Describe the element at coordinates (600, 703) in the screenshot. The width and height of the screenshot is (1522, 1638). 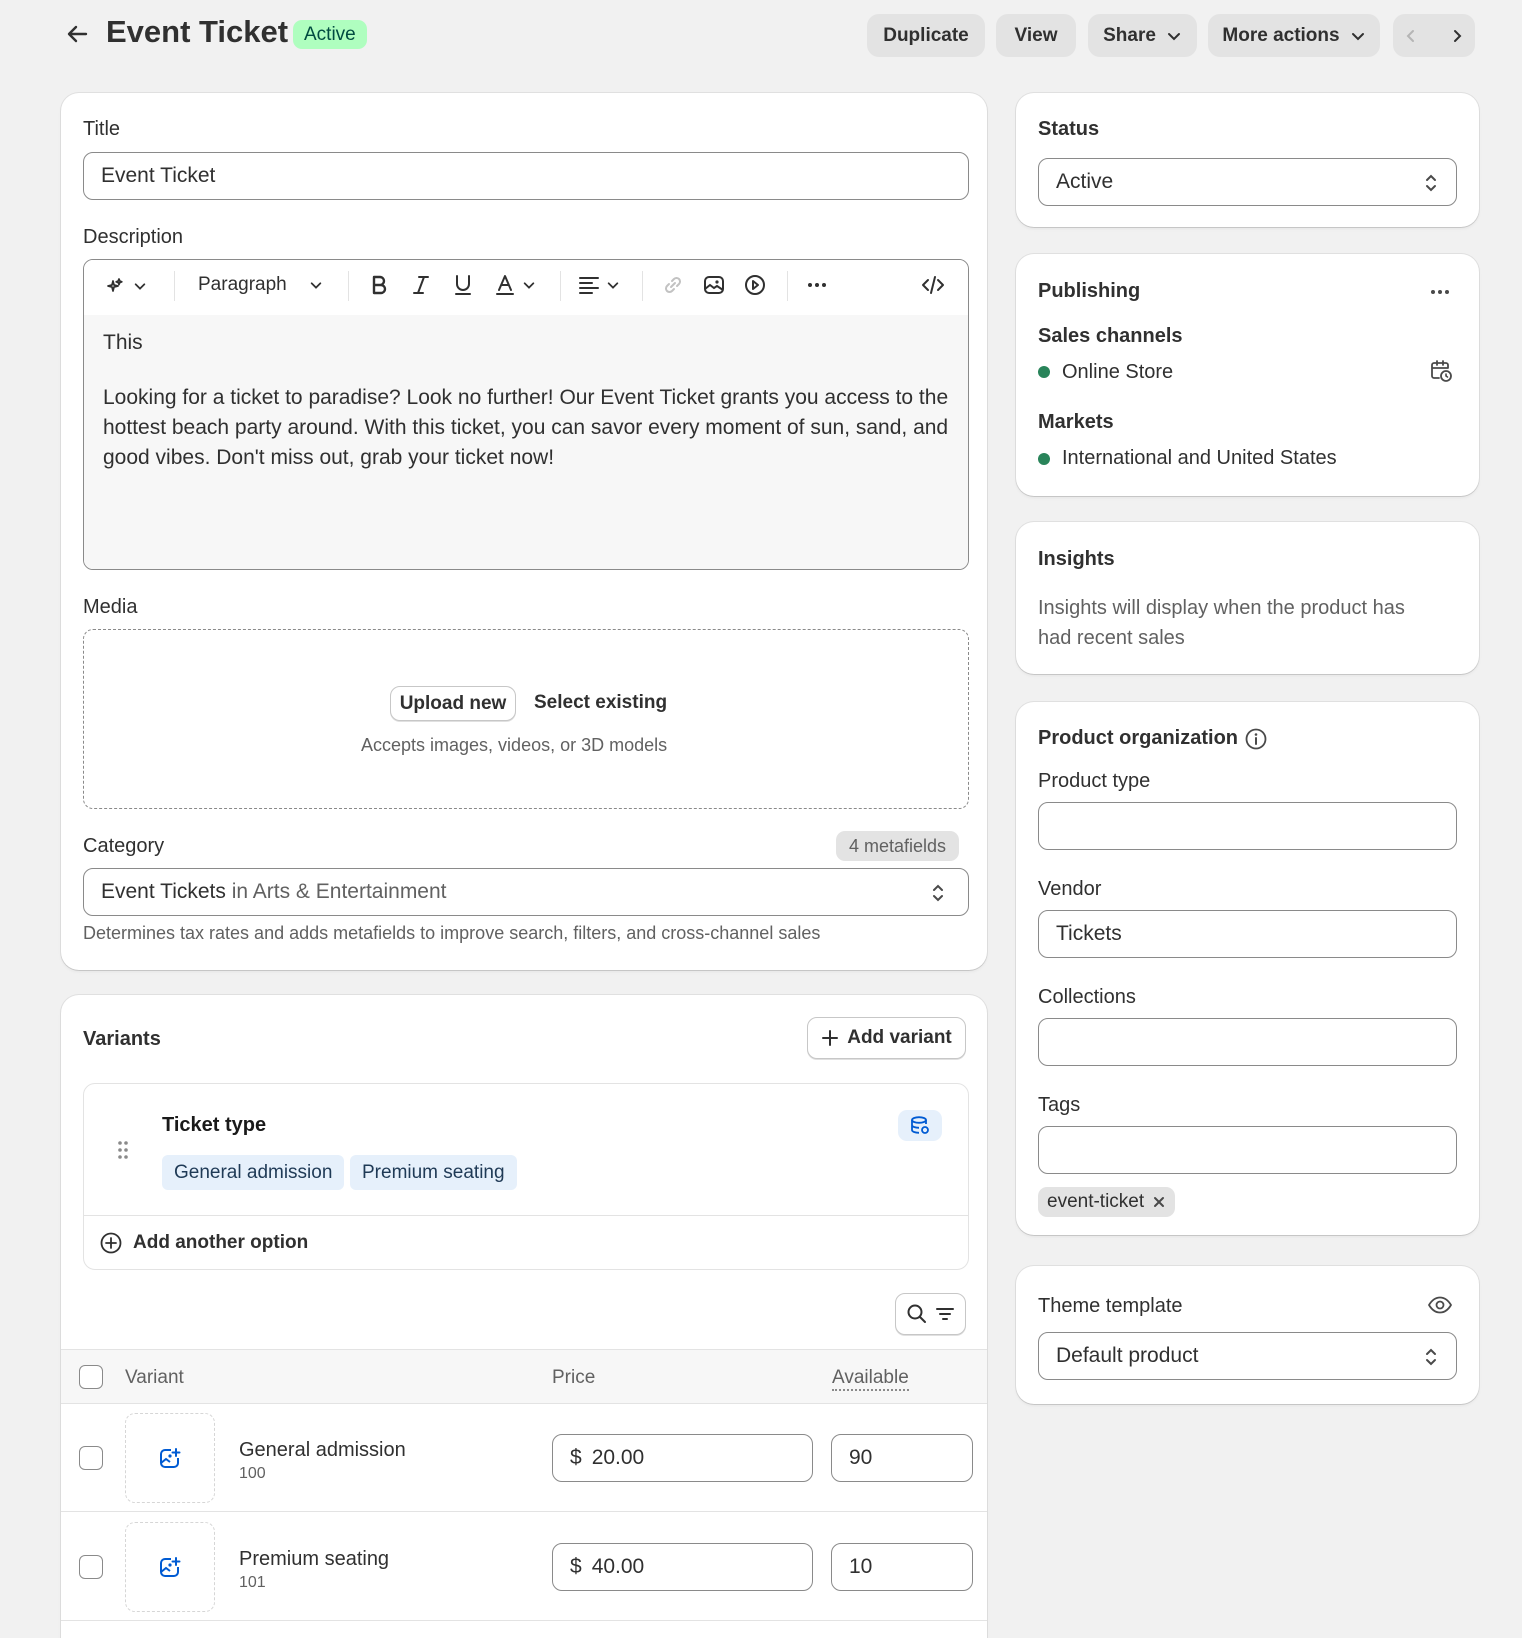
I see `select-existing-link: Select existing` at that location.